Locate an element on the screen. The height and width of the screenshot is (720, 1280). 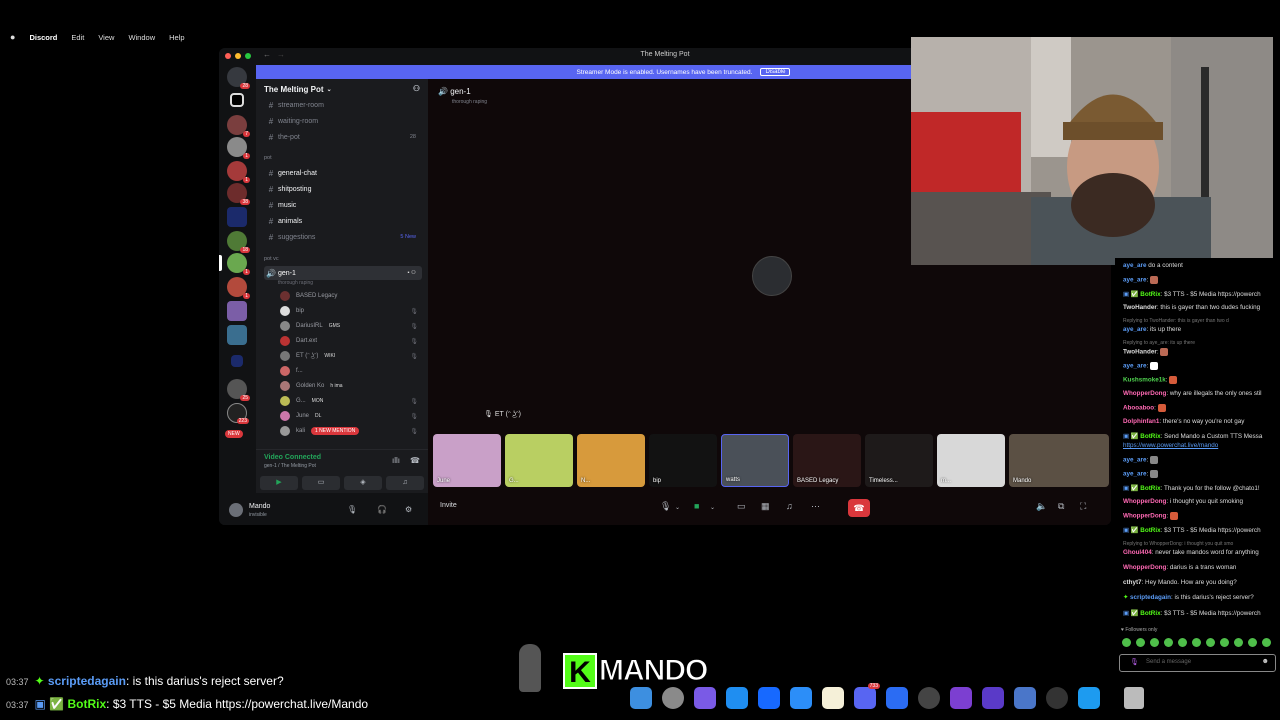
participant-tile: watts is located at coordinates (755, 460).